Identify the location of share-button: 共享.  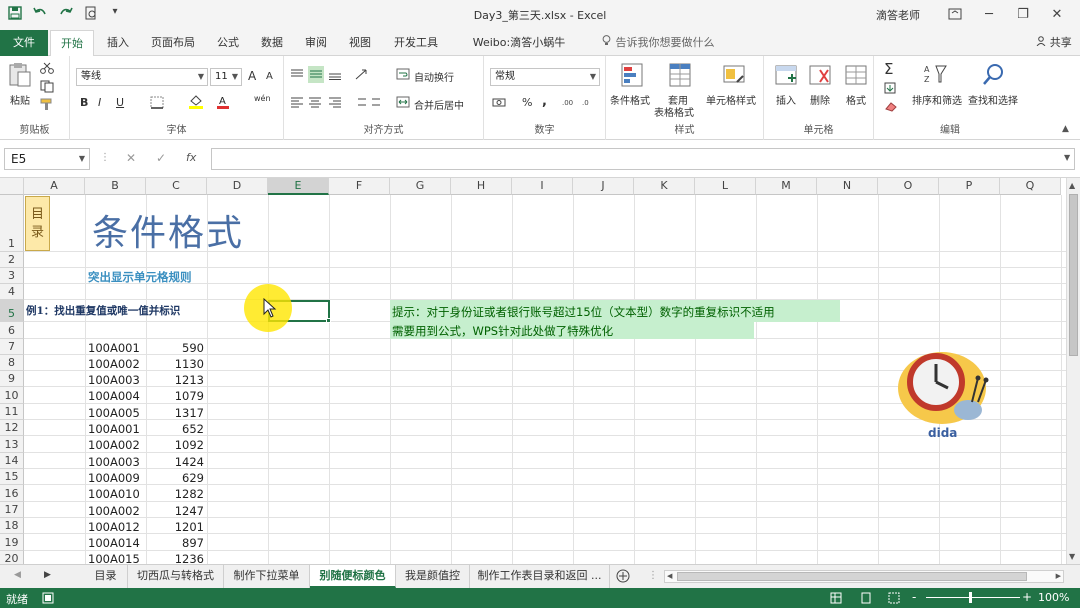
(1054, 43).